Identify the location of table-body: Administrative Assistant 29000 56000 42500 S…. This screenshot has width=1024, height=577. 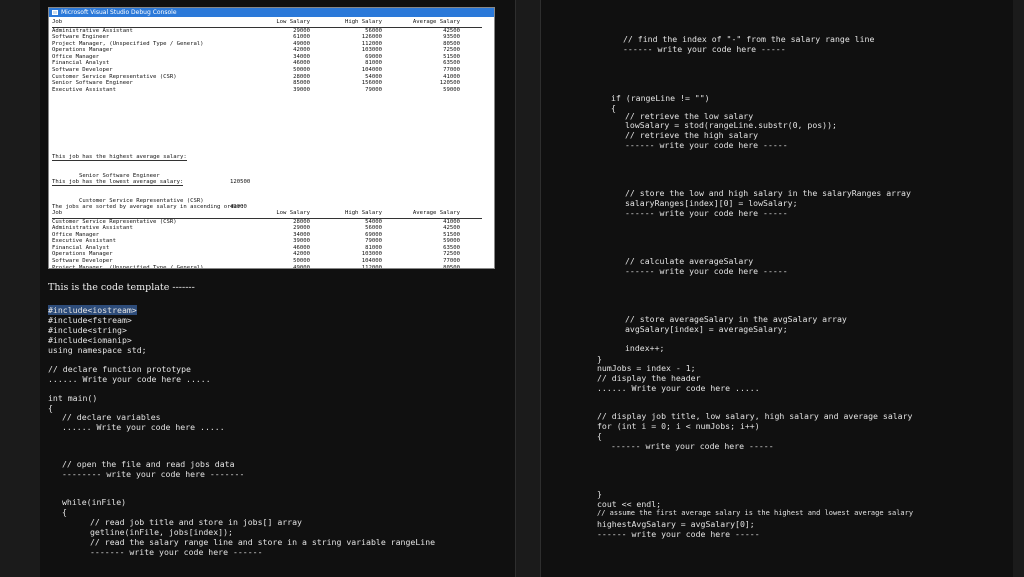
(267, 61).